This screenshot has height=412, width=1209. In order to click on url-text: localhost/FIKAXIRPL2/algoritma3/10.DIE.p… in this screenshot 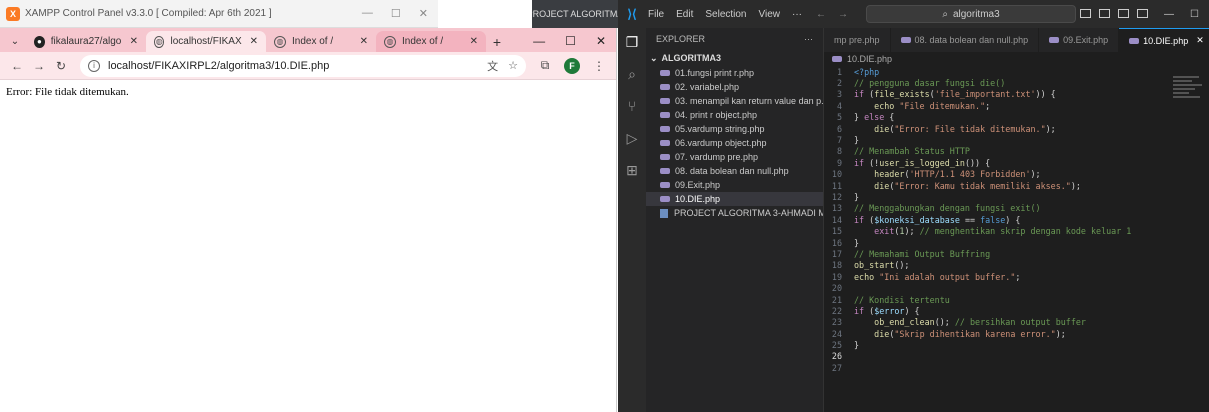, I will do `click(292, 66)`.